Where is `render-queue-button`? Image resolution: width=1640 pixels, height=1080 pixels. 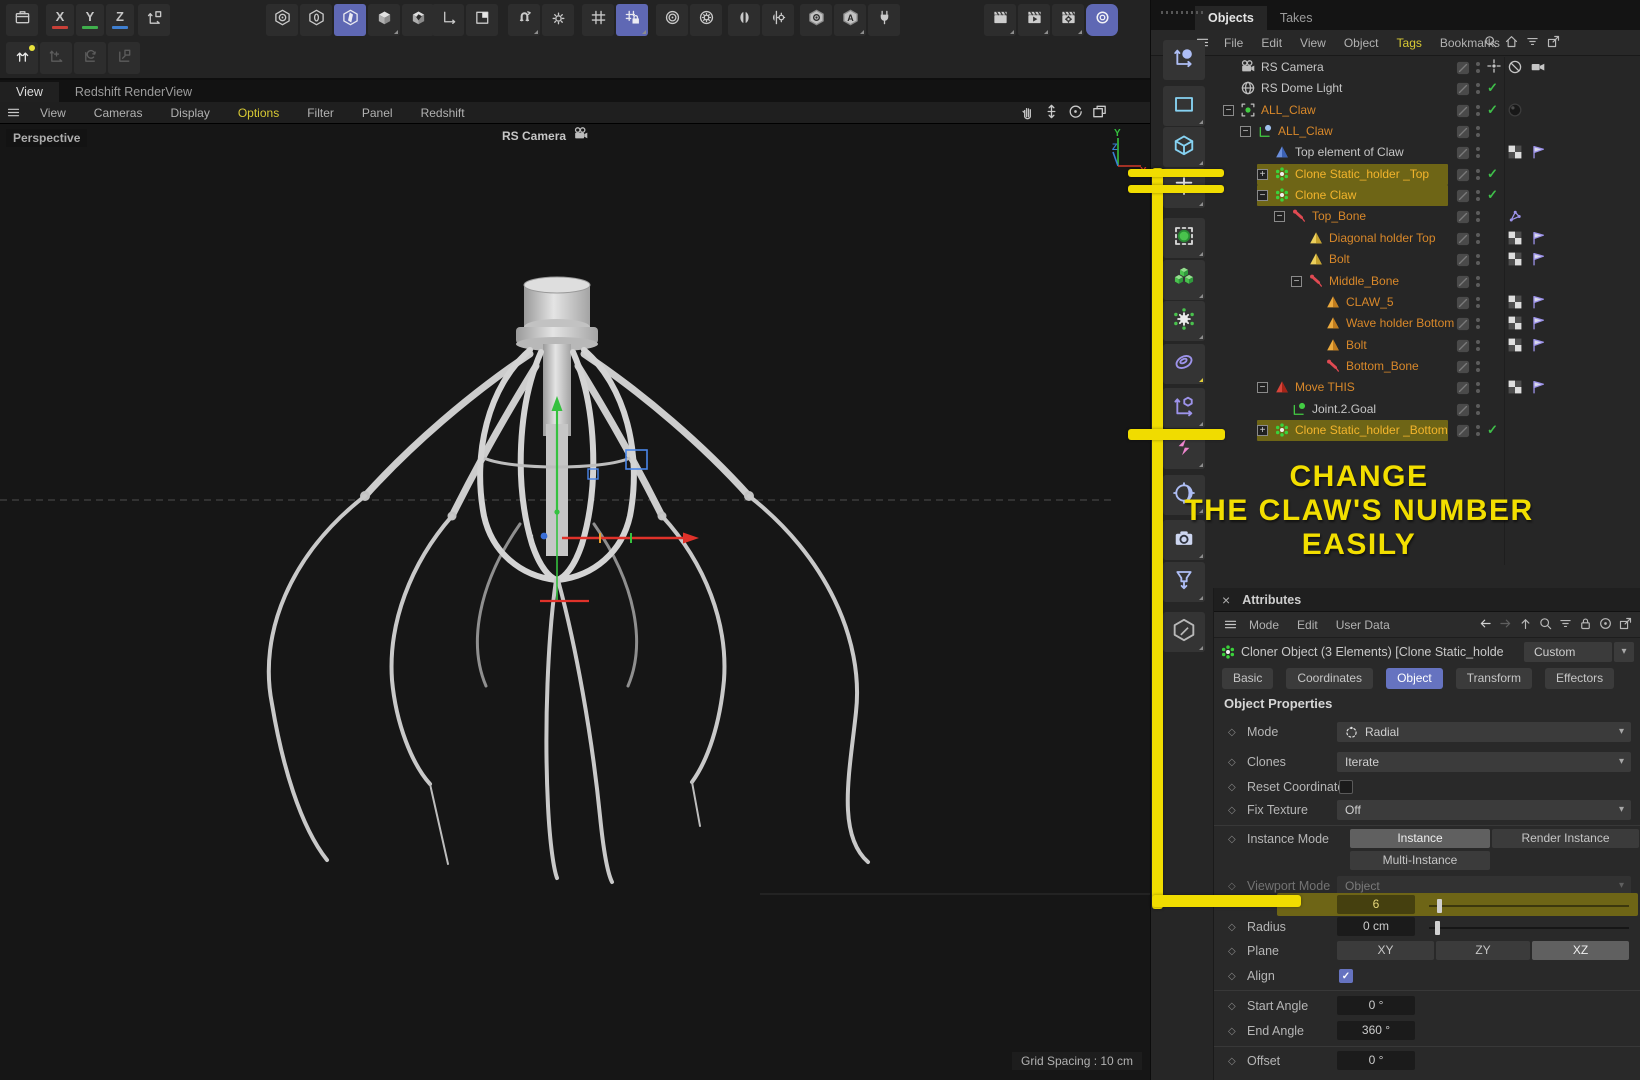 render-queue-button is located at coordinates (1034, 20).